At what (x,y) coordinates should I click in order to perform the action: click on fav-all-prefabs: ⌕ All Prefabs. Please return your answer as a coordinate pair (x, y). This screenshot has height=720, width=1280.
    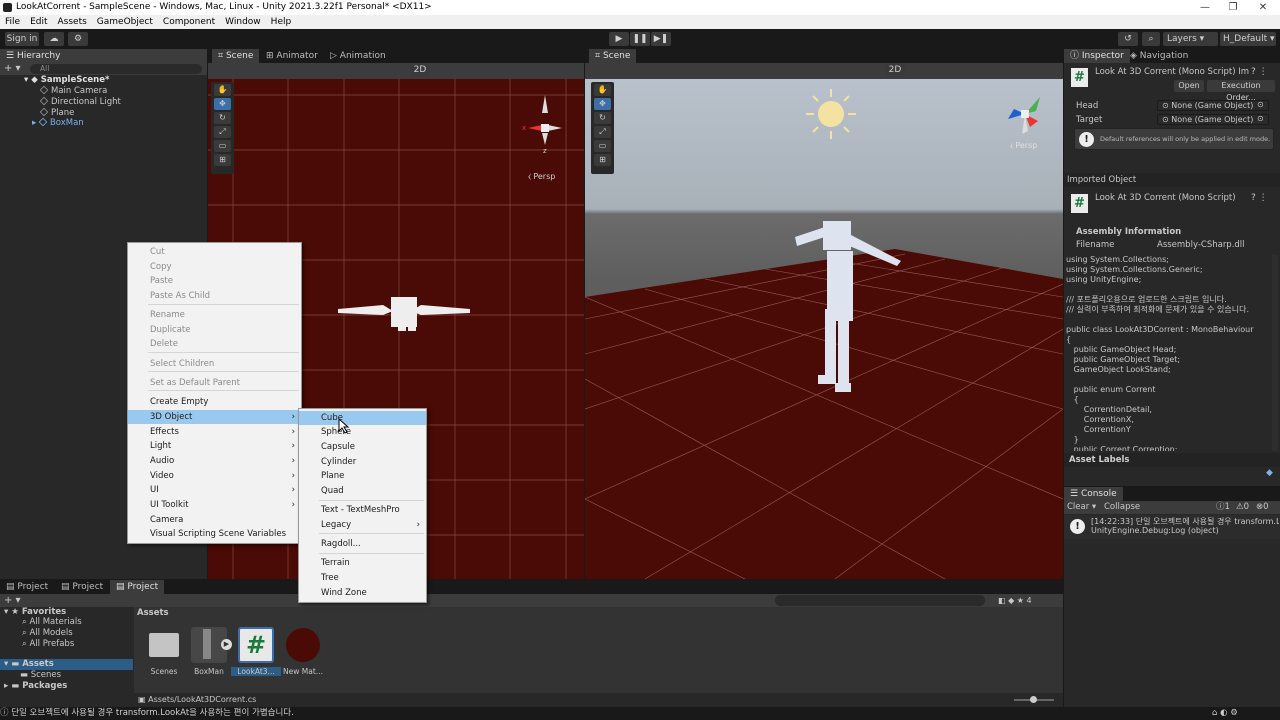
    Looking at the image, I should click on (48, 644).